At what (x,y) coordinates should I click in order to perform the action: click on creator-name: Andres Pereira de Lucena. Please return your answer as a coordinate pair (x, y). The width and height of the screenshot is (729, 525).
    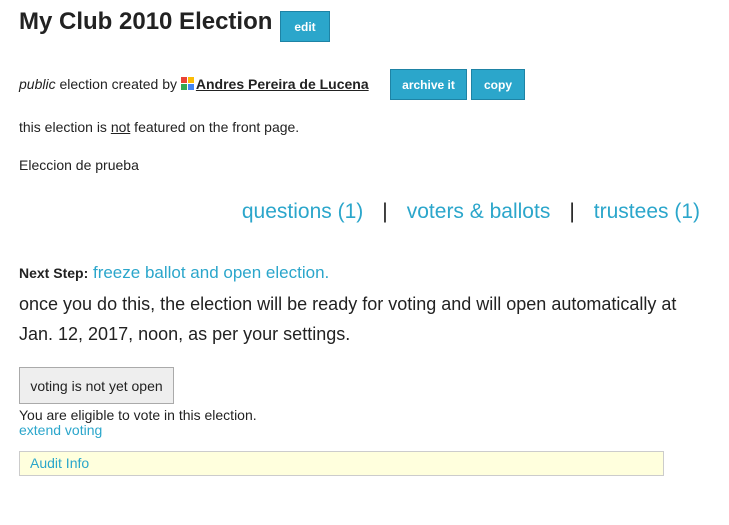
    Looking at the image, I should click on (282, 84).